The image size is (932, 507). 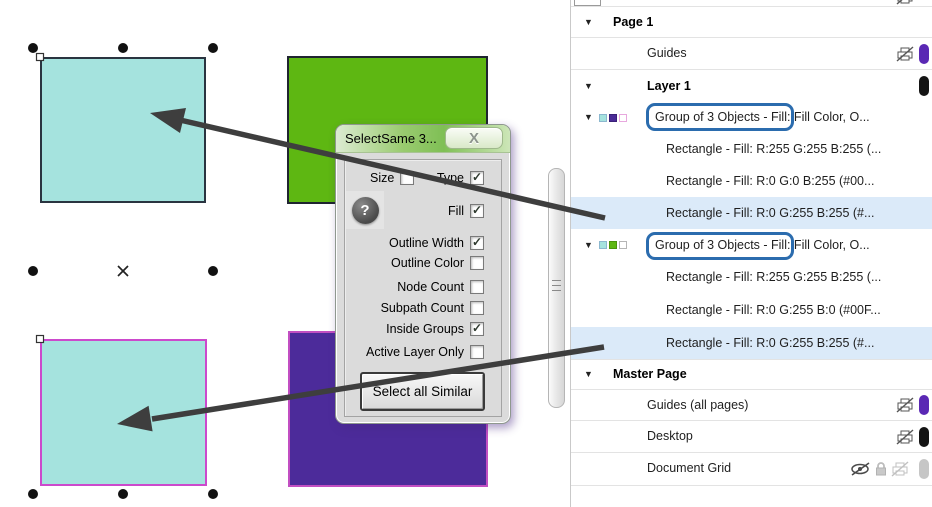 I want to click on node-count-label: Node Count, so click(x=430, y=286).